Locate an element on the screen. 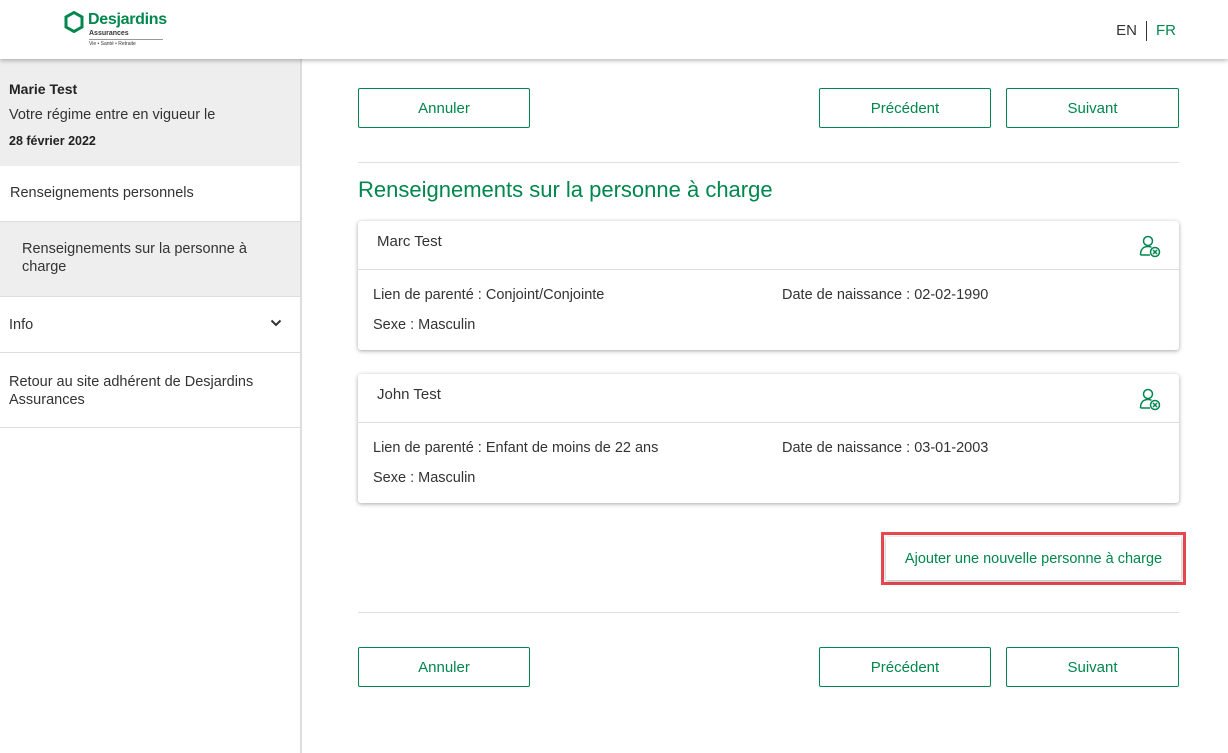 This screenshot has height=753, width=1228. cancel-button-top: Annuler is located at coordinates (444, 108).